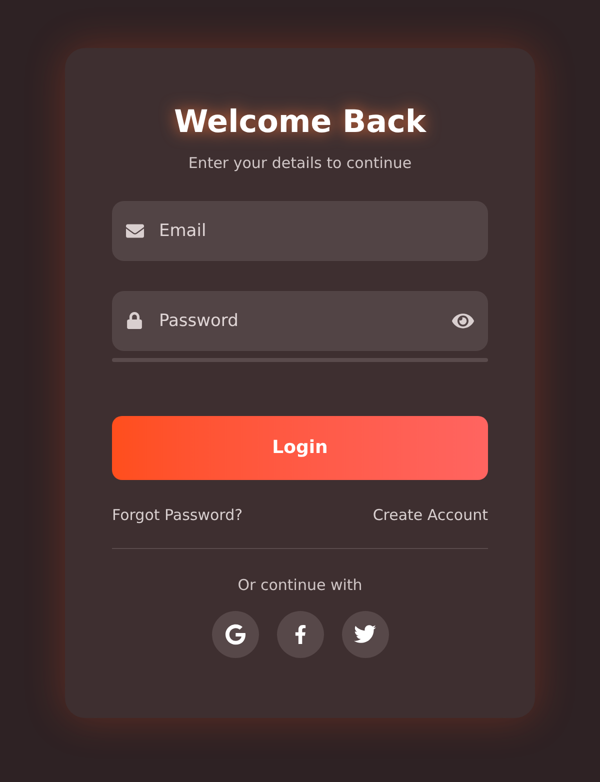  I want to click on password-field: Password, so click(300, 320).